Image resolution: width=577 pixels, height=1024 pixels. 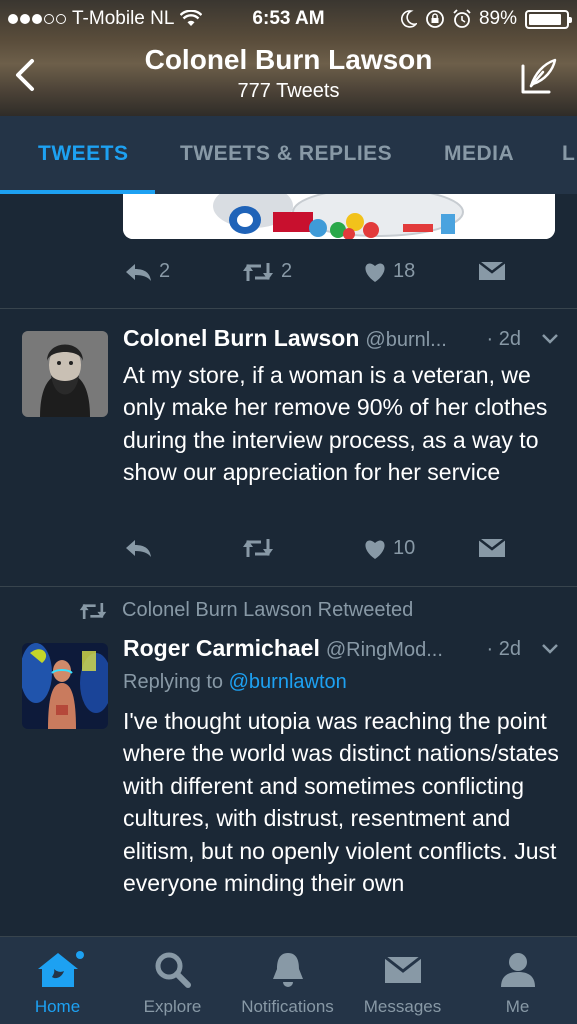 I want to click on nav-notifications-label: Notifications, so click(x=287, y=1006).